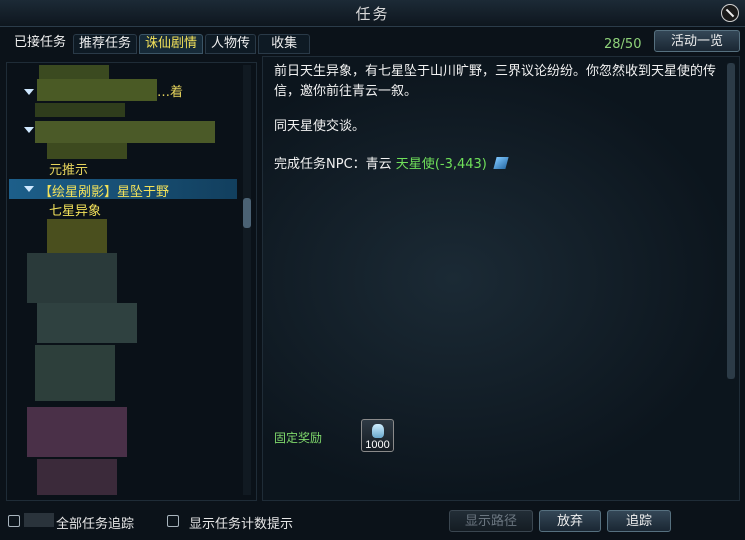 The width and height of the screenshot is (745, 540). I want to click on tab-zhuxian-story: 诛仙剧情, so click(171, 44).